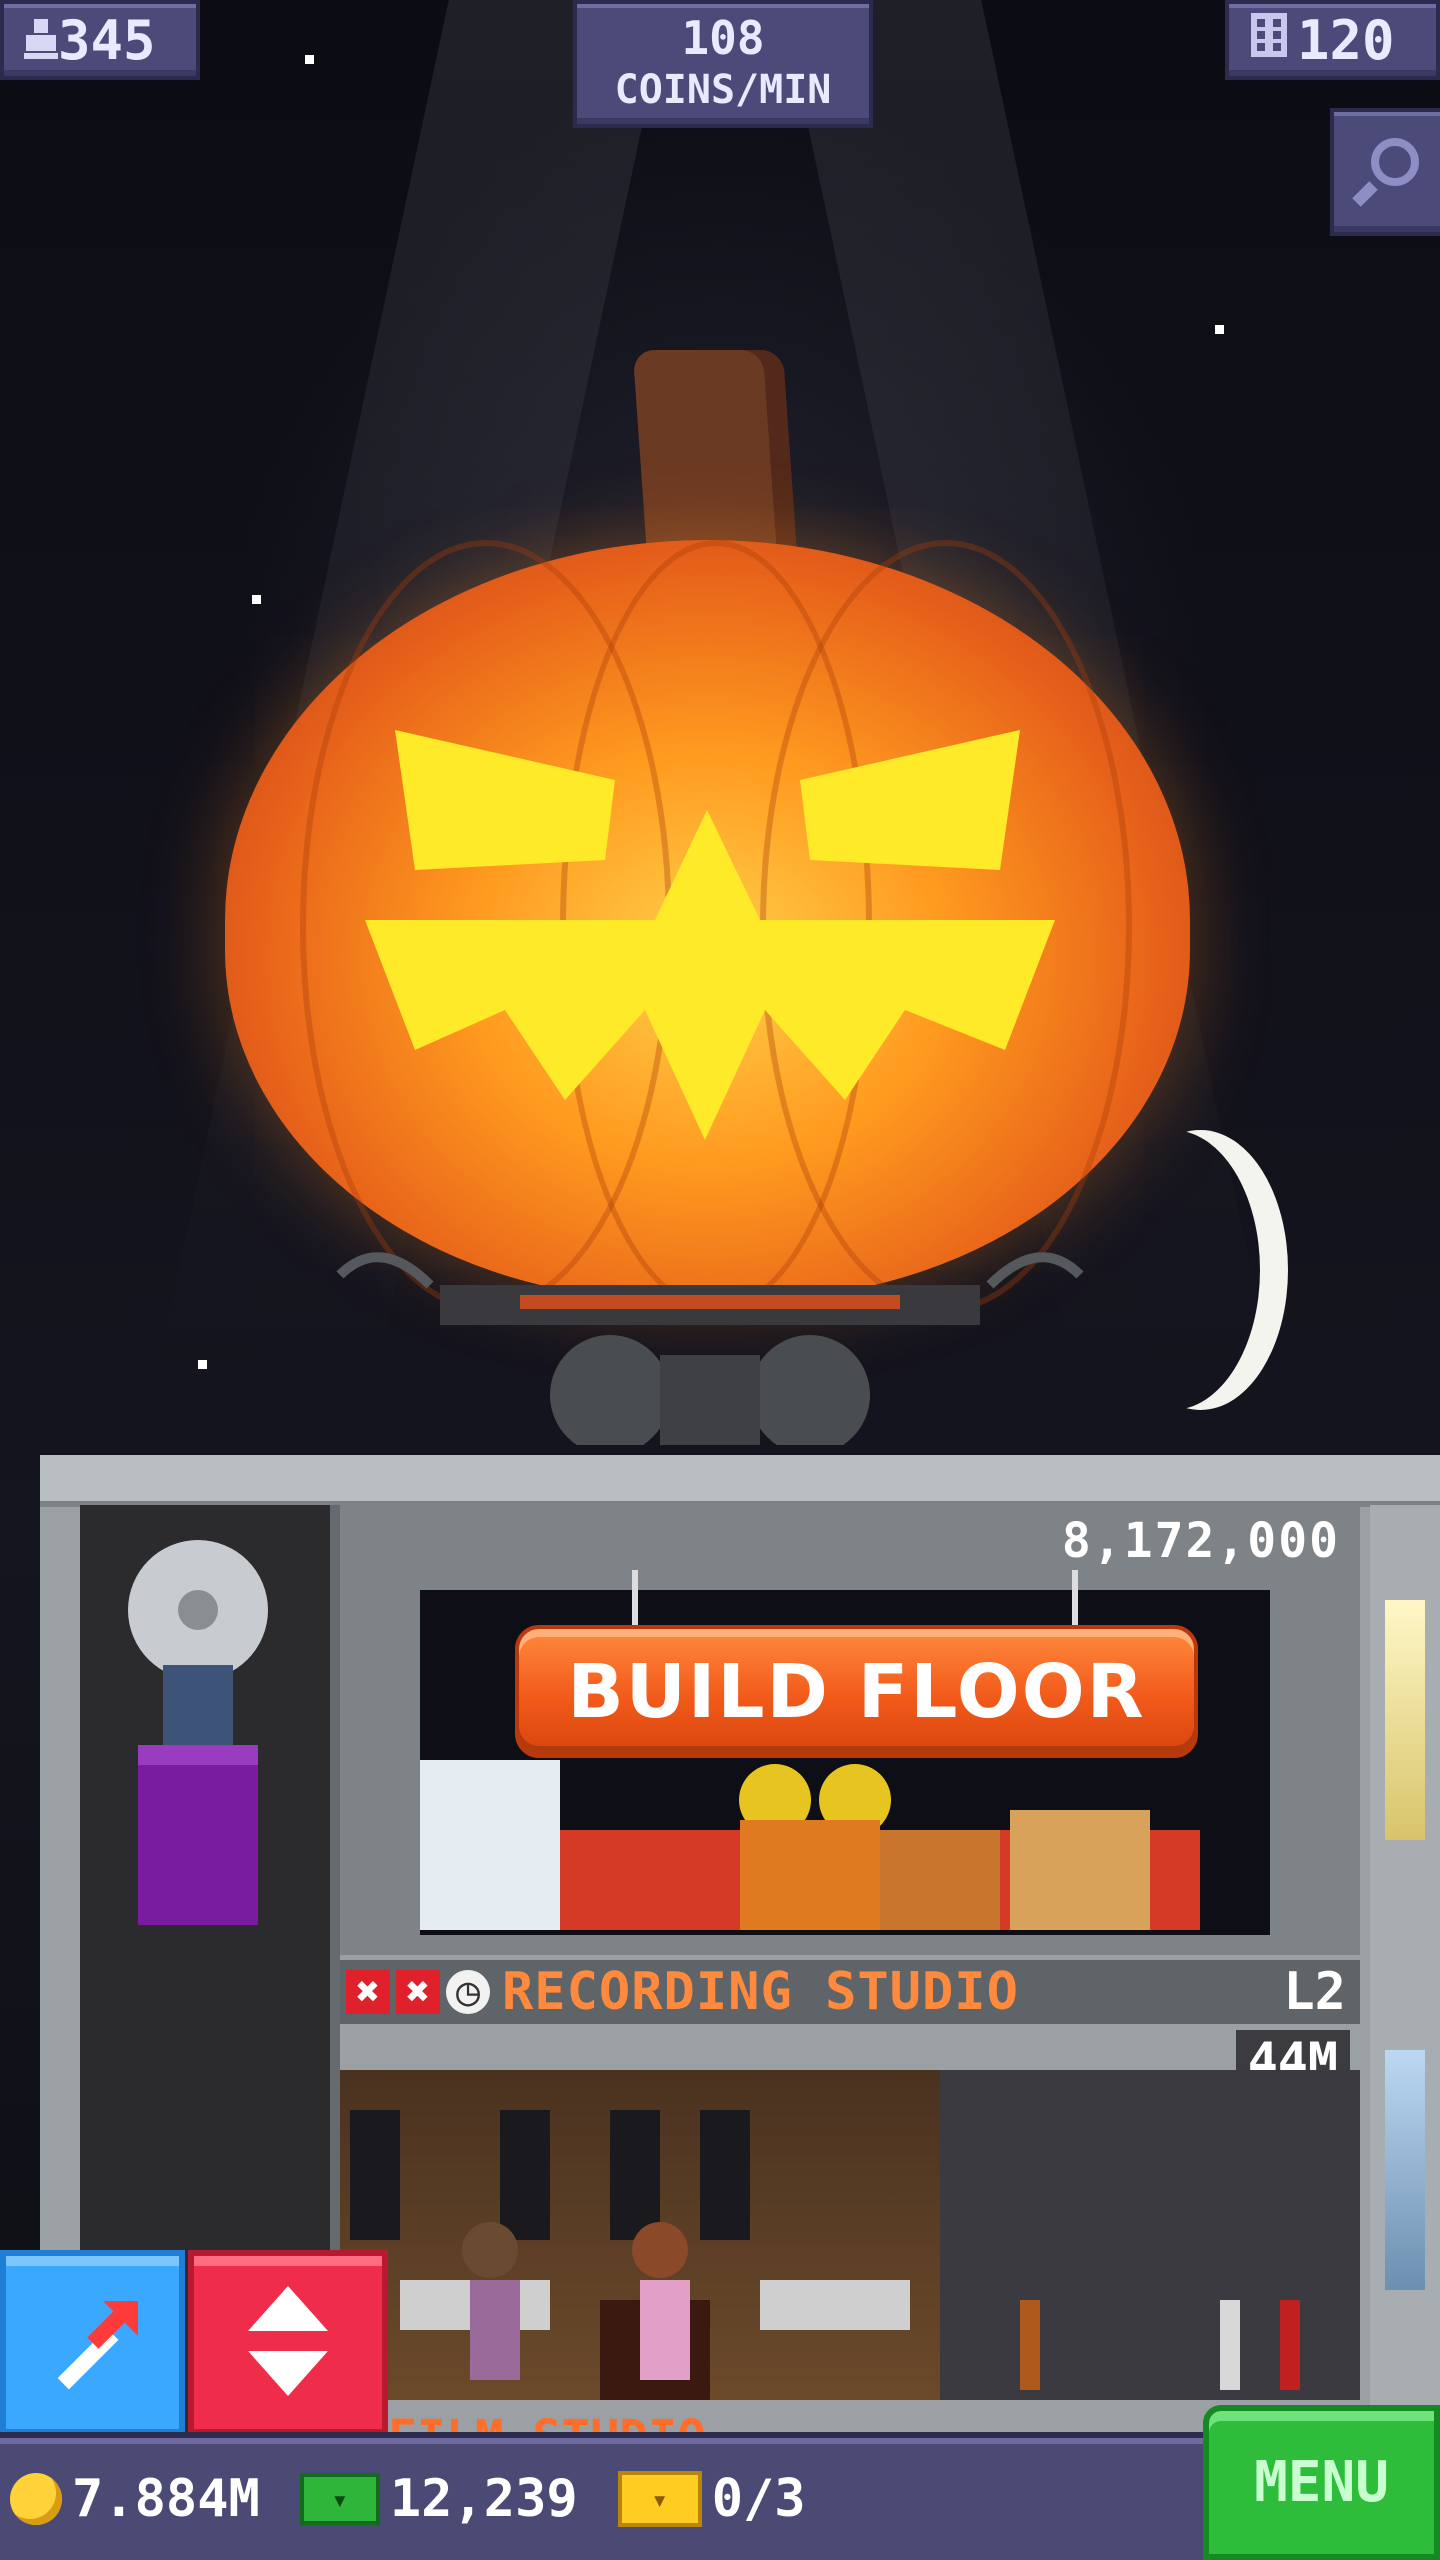  I want to click on zoom-button, so click(1385, 172).